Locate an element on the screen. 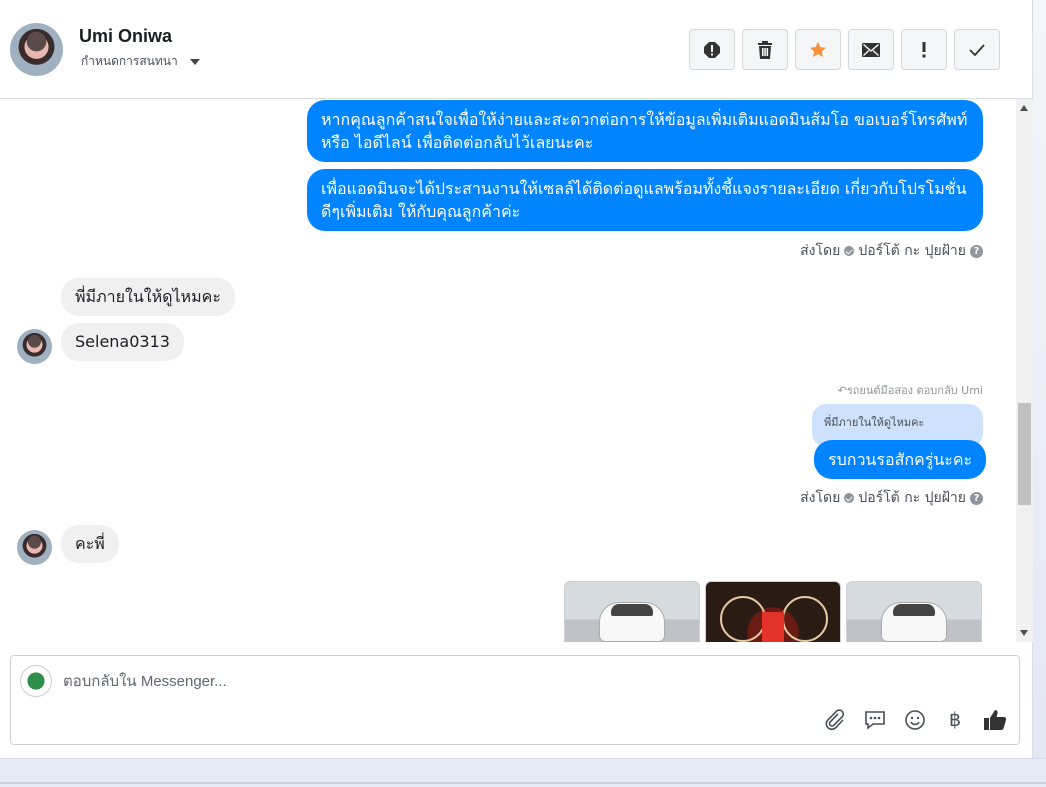 This screenshot has width=1046, height=787. reply-input is located at coordinates (413, 681).